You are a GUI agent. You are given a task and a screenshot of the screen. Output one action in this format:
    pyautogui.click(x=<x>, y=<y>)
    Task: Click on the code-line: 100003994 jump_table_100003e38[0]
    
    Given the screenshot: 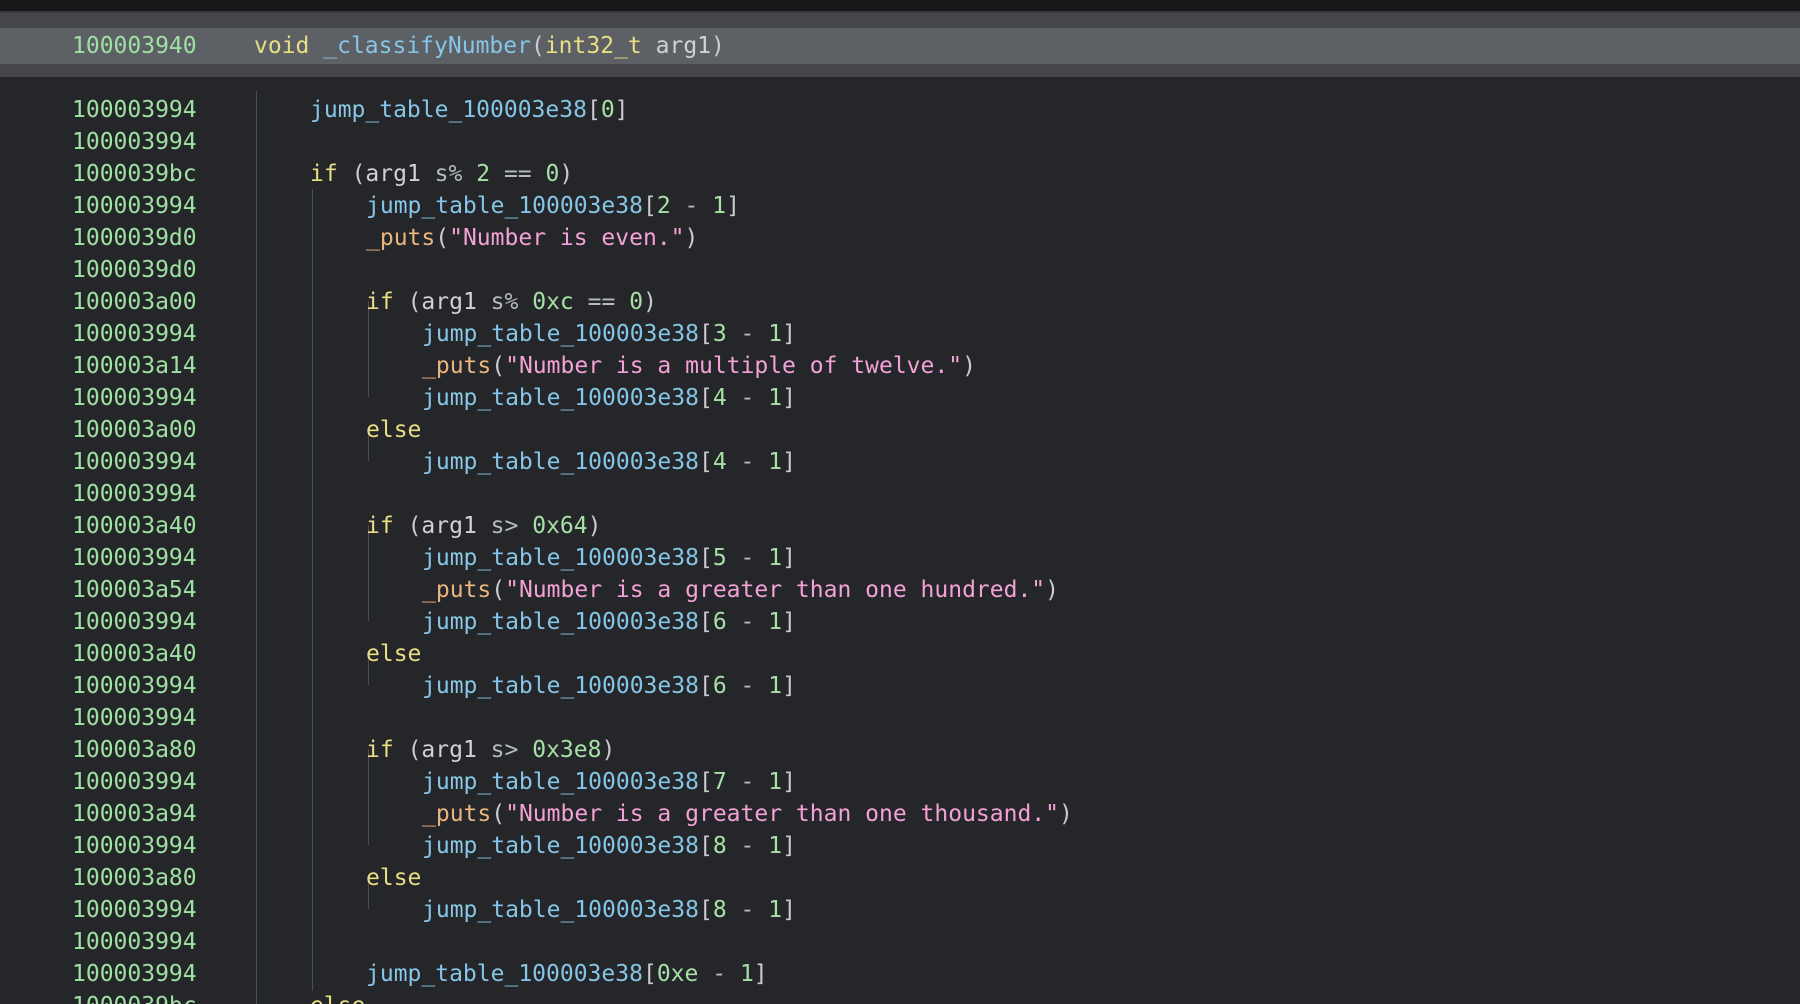 What is the action you would take?
    pyautogui.click(x=900, y=110)
    